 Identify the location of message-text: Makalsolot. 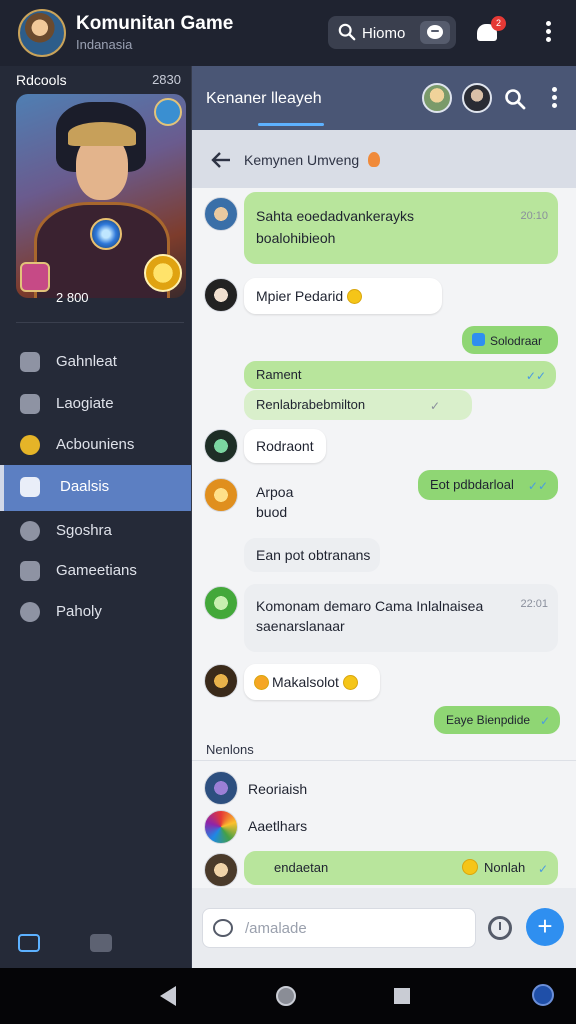
(306, 682).